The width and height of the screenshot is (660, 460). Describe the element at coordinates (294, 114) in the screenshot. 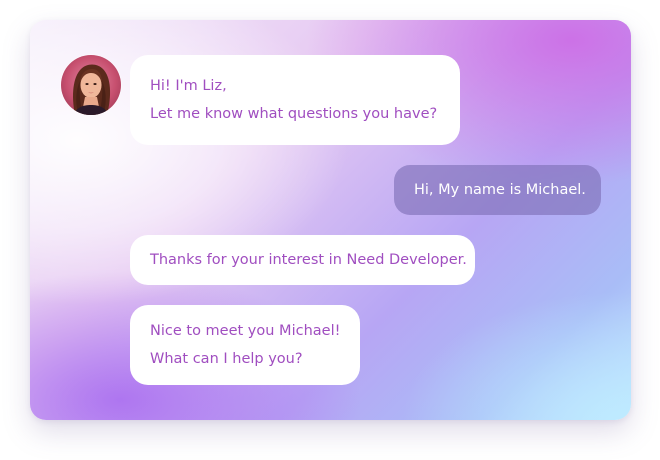

I see `message-line: Let me know what questions you have?` at that location.